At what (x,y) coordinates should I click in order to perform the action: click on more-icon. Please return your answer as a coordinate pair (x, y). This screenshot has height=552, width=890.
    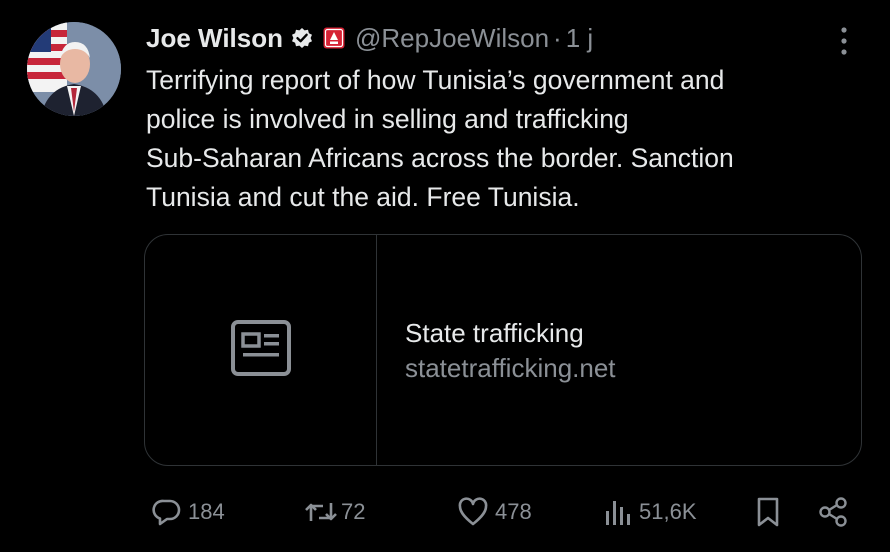
    Looking at the image, I should click on (844, 41).